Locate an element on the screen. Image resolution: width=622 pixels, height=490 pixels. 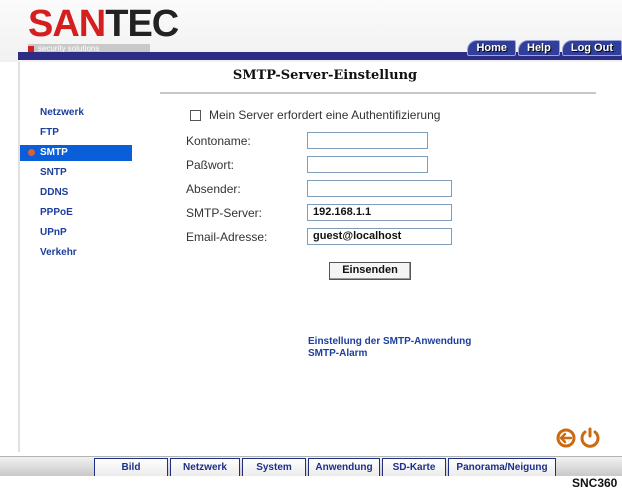
sidebar-item-label: SMTP is located at coordinates (54, 152).